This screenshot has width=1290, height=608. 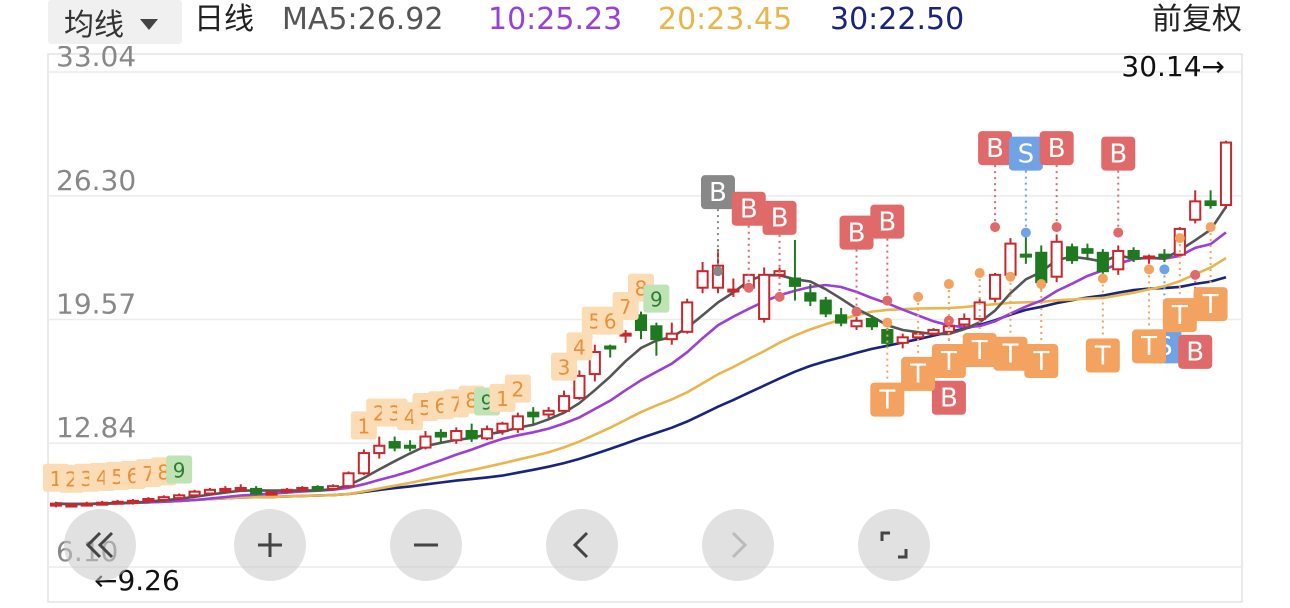 I want to click on zoom-out-button, so click(x=426, y=545).